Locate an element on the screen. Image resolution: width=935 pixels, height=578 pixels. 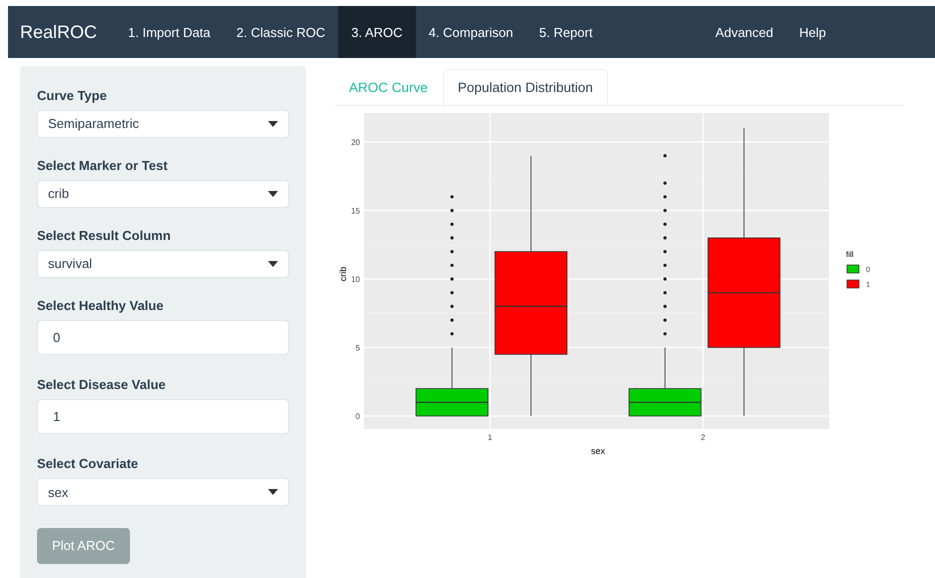
nav-tab: 1. Import Data is located at coordinates (169, 32).